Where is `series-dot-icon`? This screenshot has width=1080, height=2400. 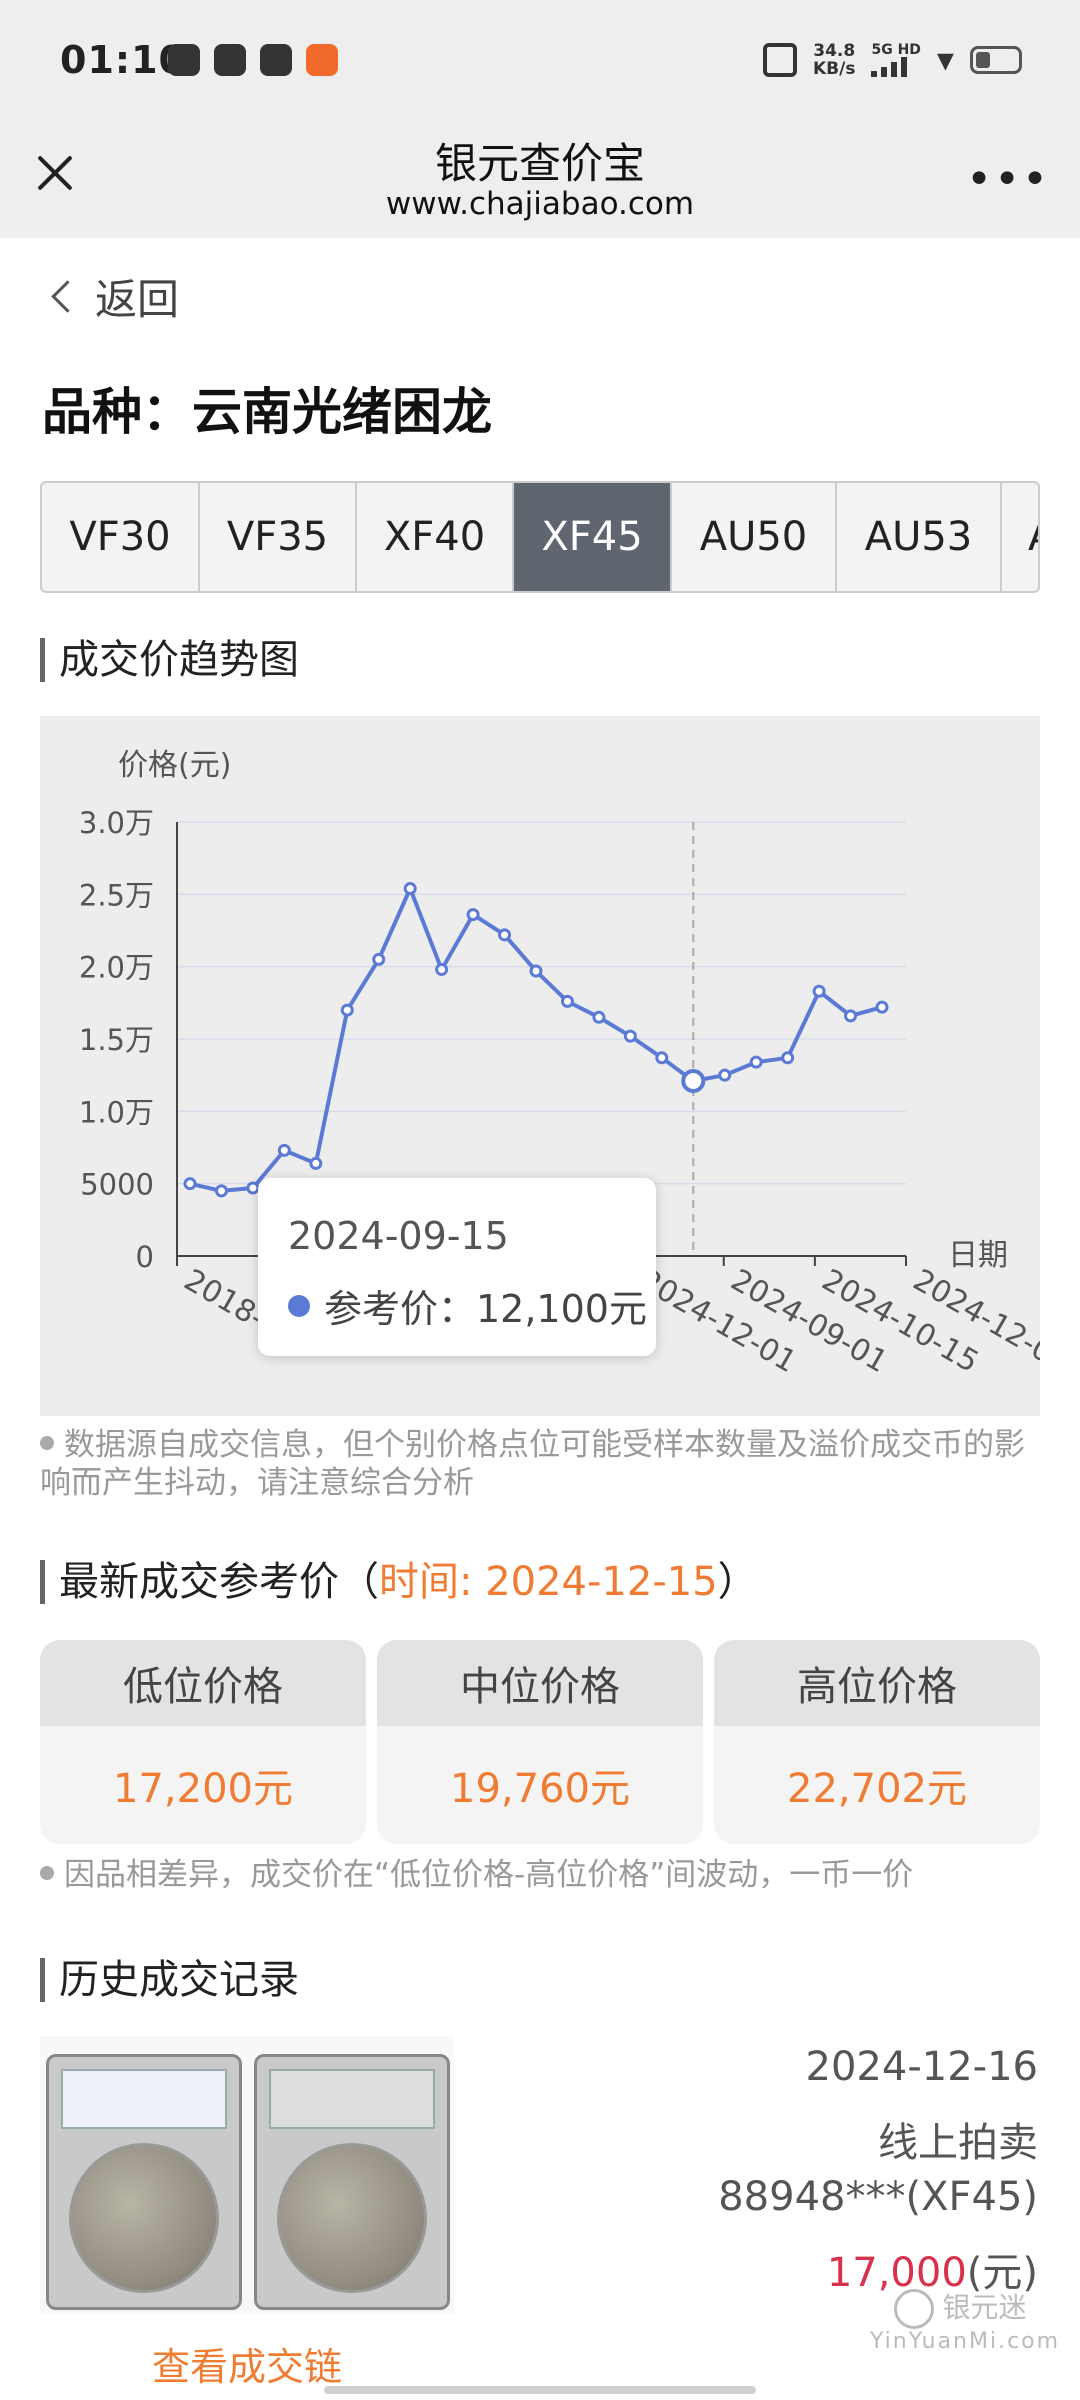 series-dot-icon is located at coordinates (299, 1305).